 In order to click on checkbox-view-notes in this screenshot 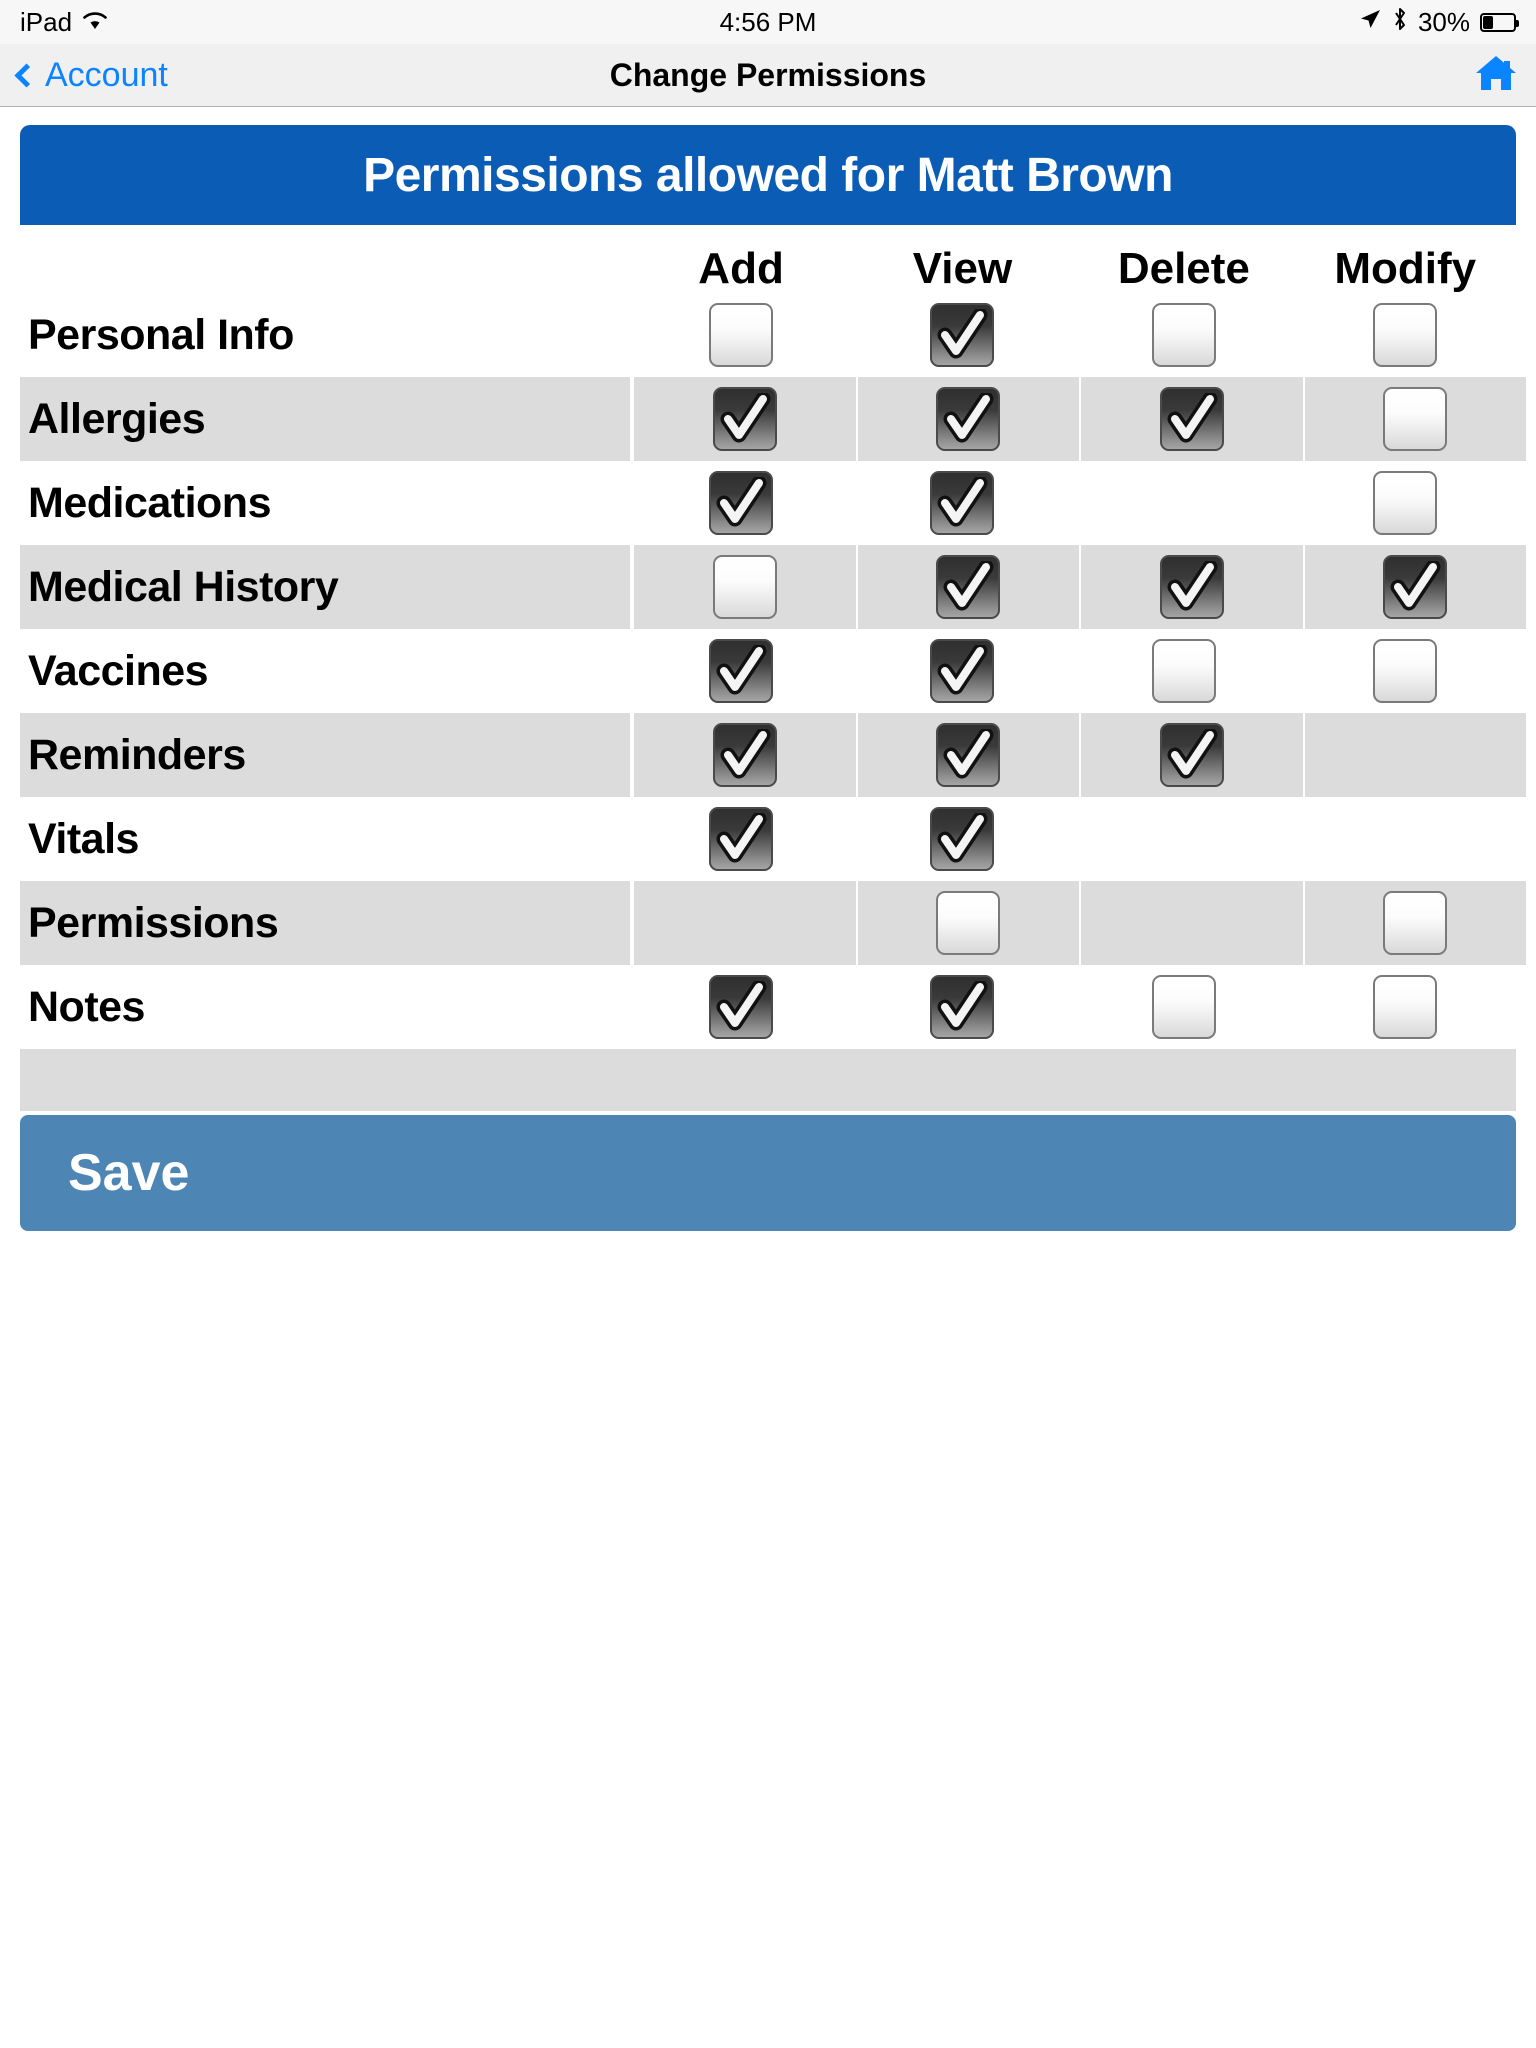, I will do `click(962, 1007)`.